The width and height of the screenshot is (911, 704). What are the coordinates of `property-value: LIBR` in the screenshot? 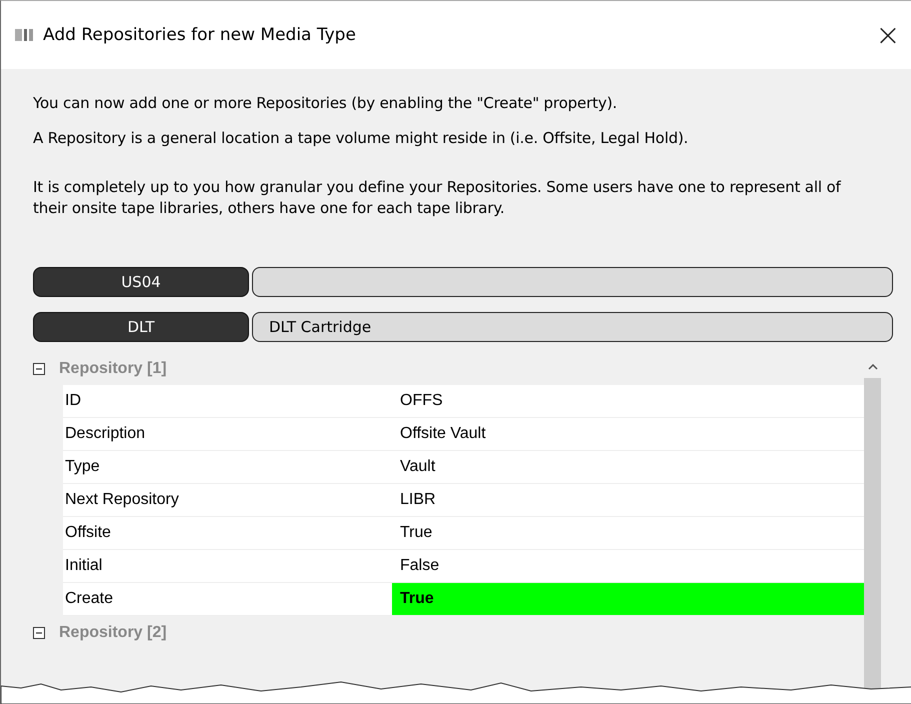 It's located at (628, 500).